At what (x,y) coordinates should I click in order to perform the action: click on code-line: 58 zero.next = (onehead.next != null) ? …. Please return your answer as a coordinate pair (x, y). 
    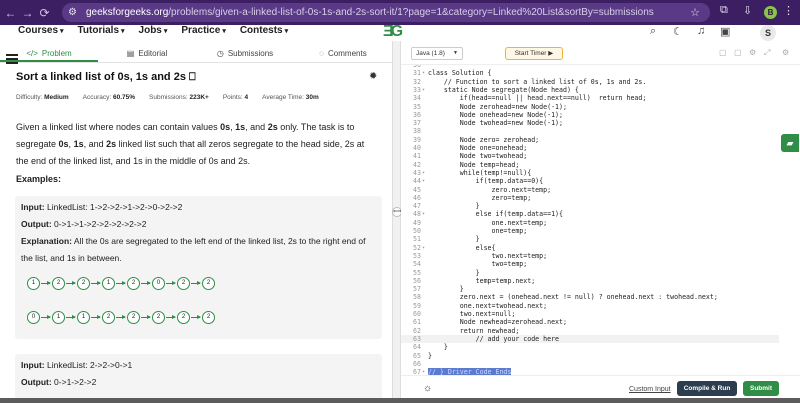
    Looking at the image, I should click on (590, 297).